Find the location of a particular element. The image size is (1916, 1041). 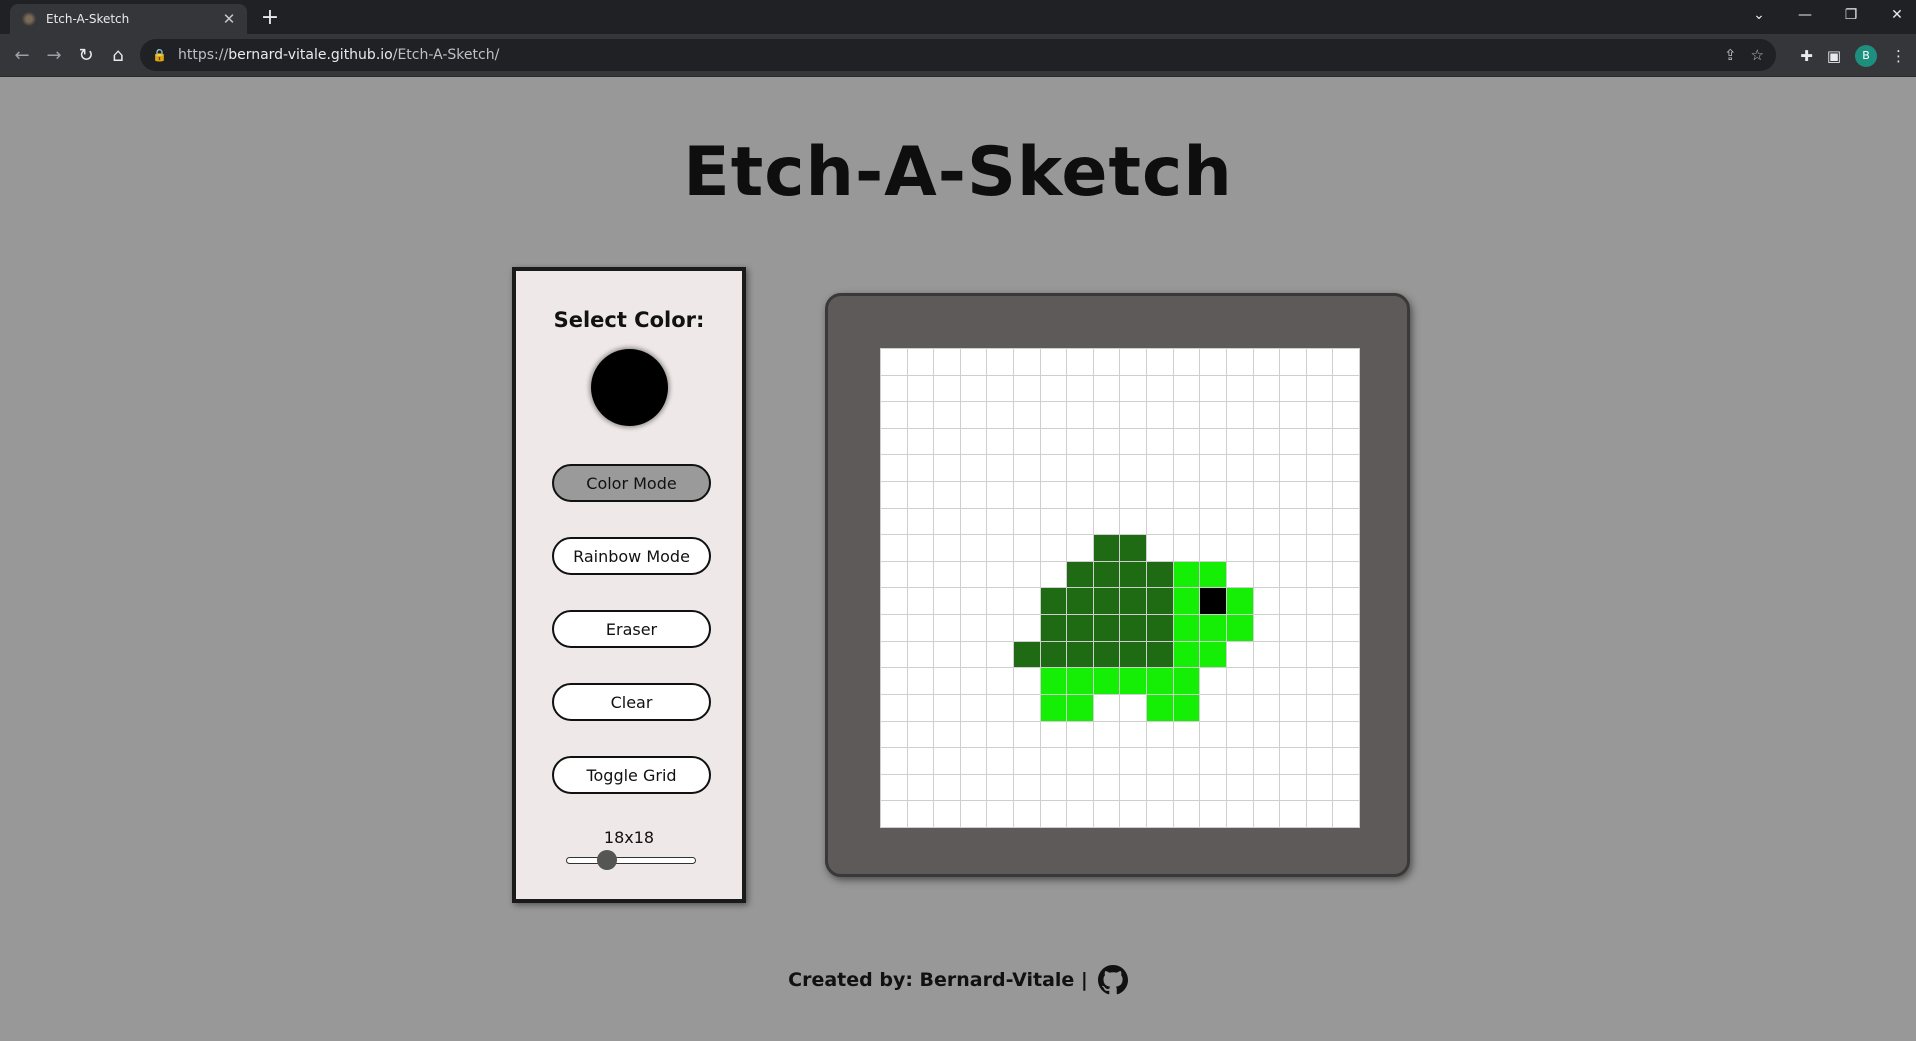

reload-icon: ↻ is located at coordinates (86, 56).